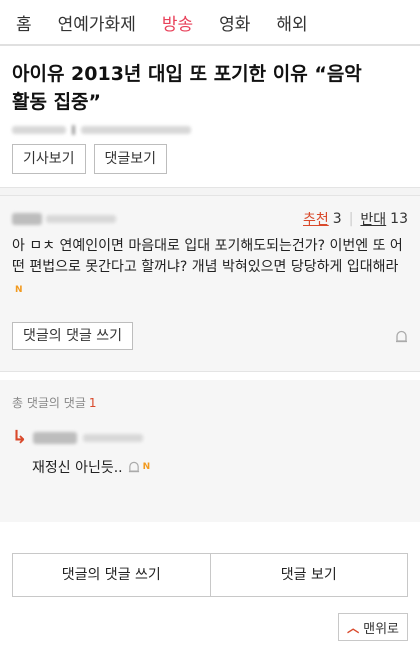  Describe the element at coordinates (355, 219) in the screenshot. I see `comment-votes: 추천 3 | 반대 13` at that location.